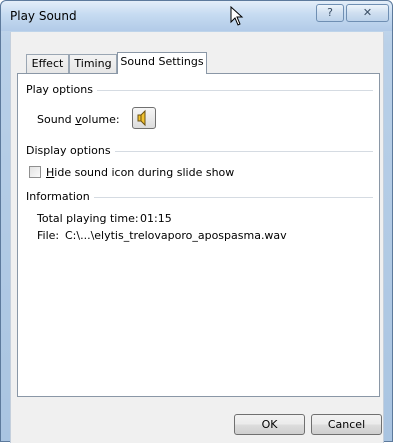 The image size is (393, 443). I want to click on information-heading: Information, so click(60, 196).